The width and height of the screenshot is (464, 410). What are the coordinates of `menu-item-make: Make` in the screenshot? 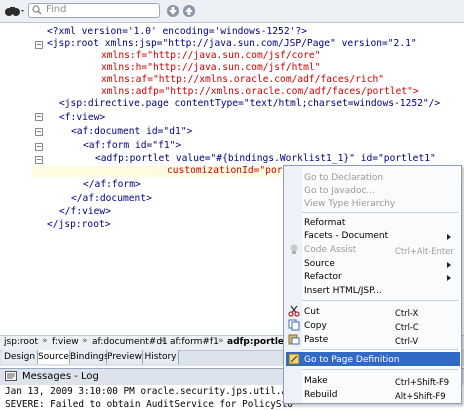 It's located at (316, 381).